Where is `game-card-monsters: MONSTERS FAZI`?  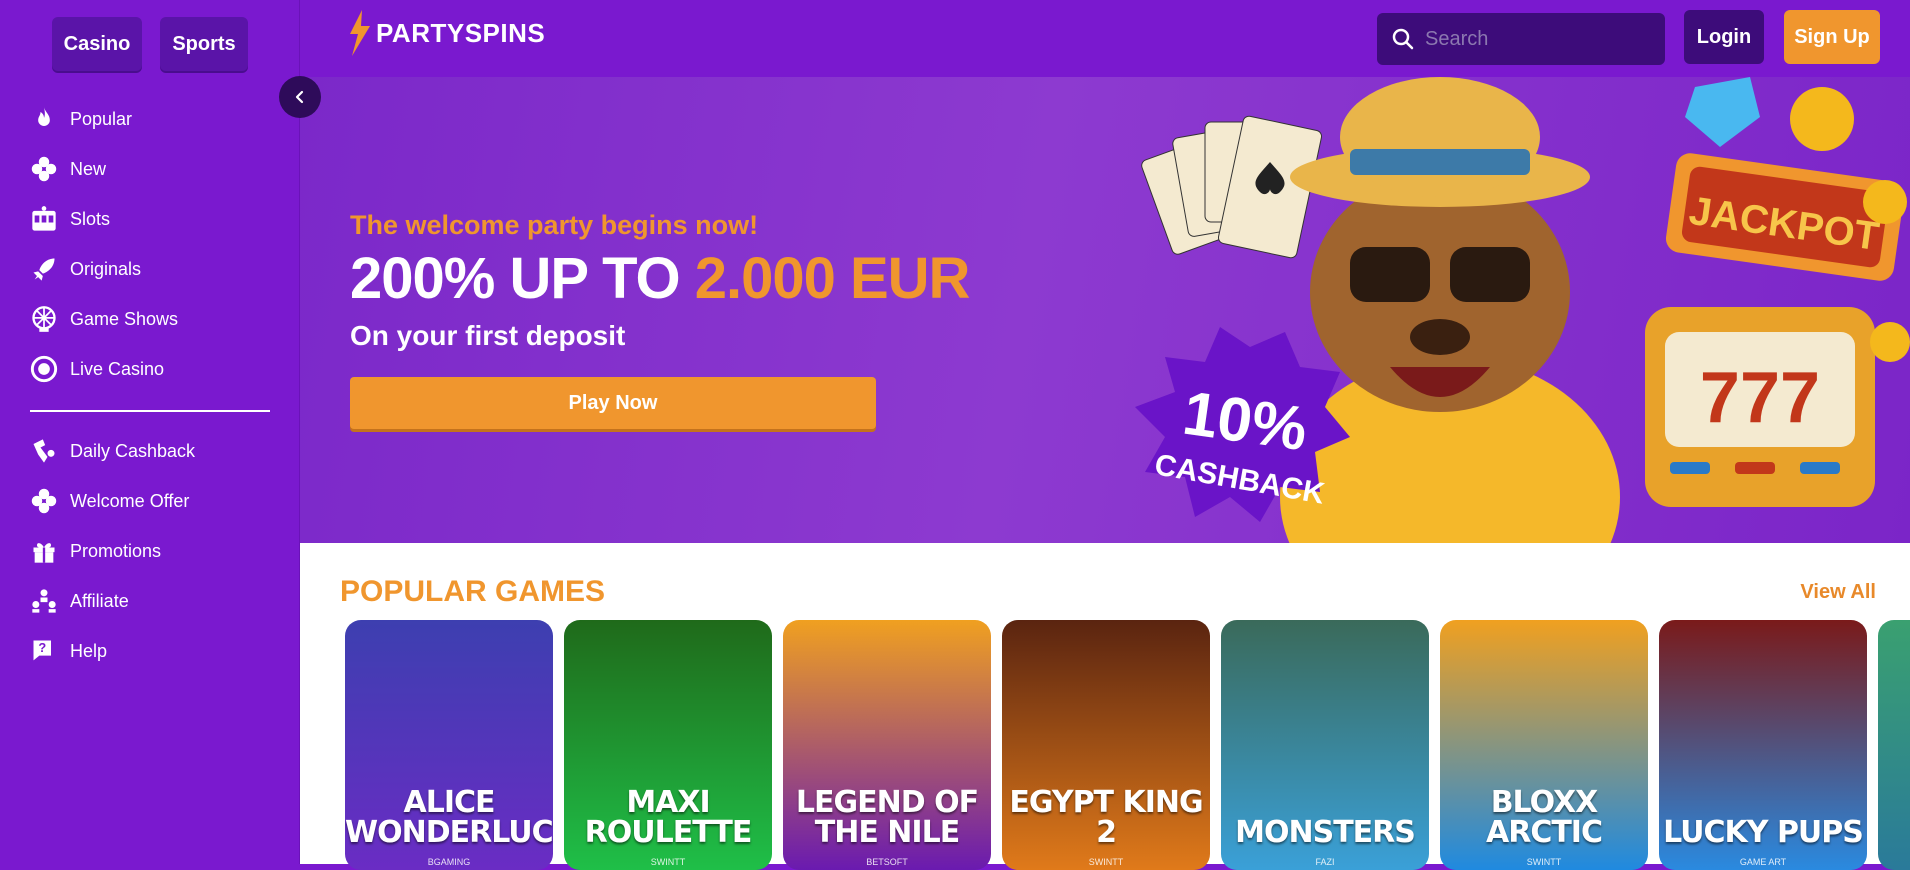
game-card-monsters: MONSTERS FAZI is located at coordinates (1325, 745).